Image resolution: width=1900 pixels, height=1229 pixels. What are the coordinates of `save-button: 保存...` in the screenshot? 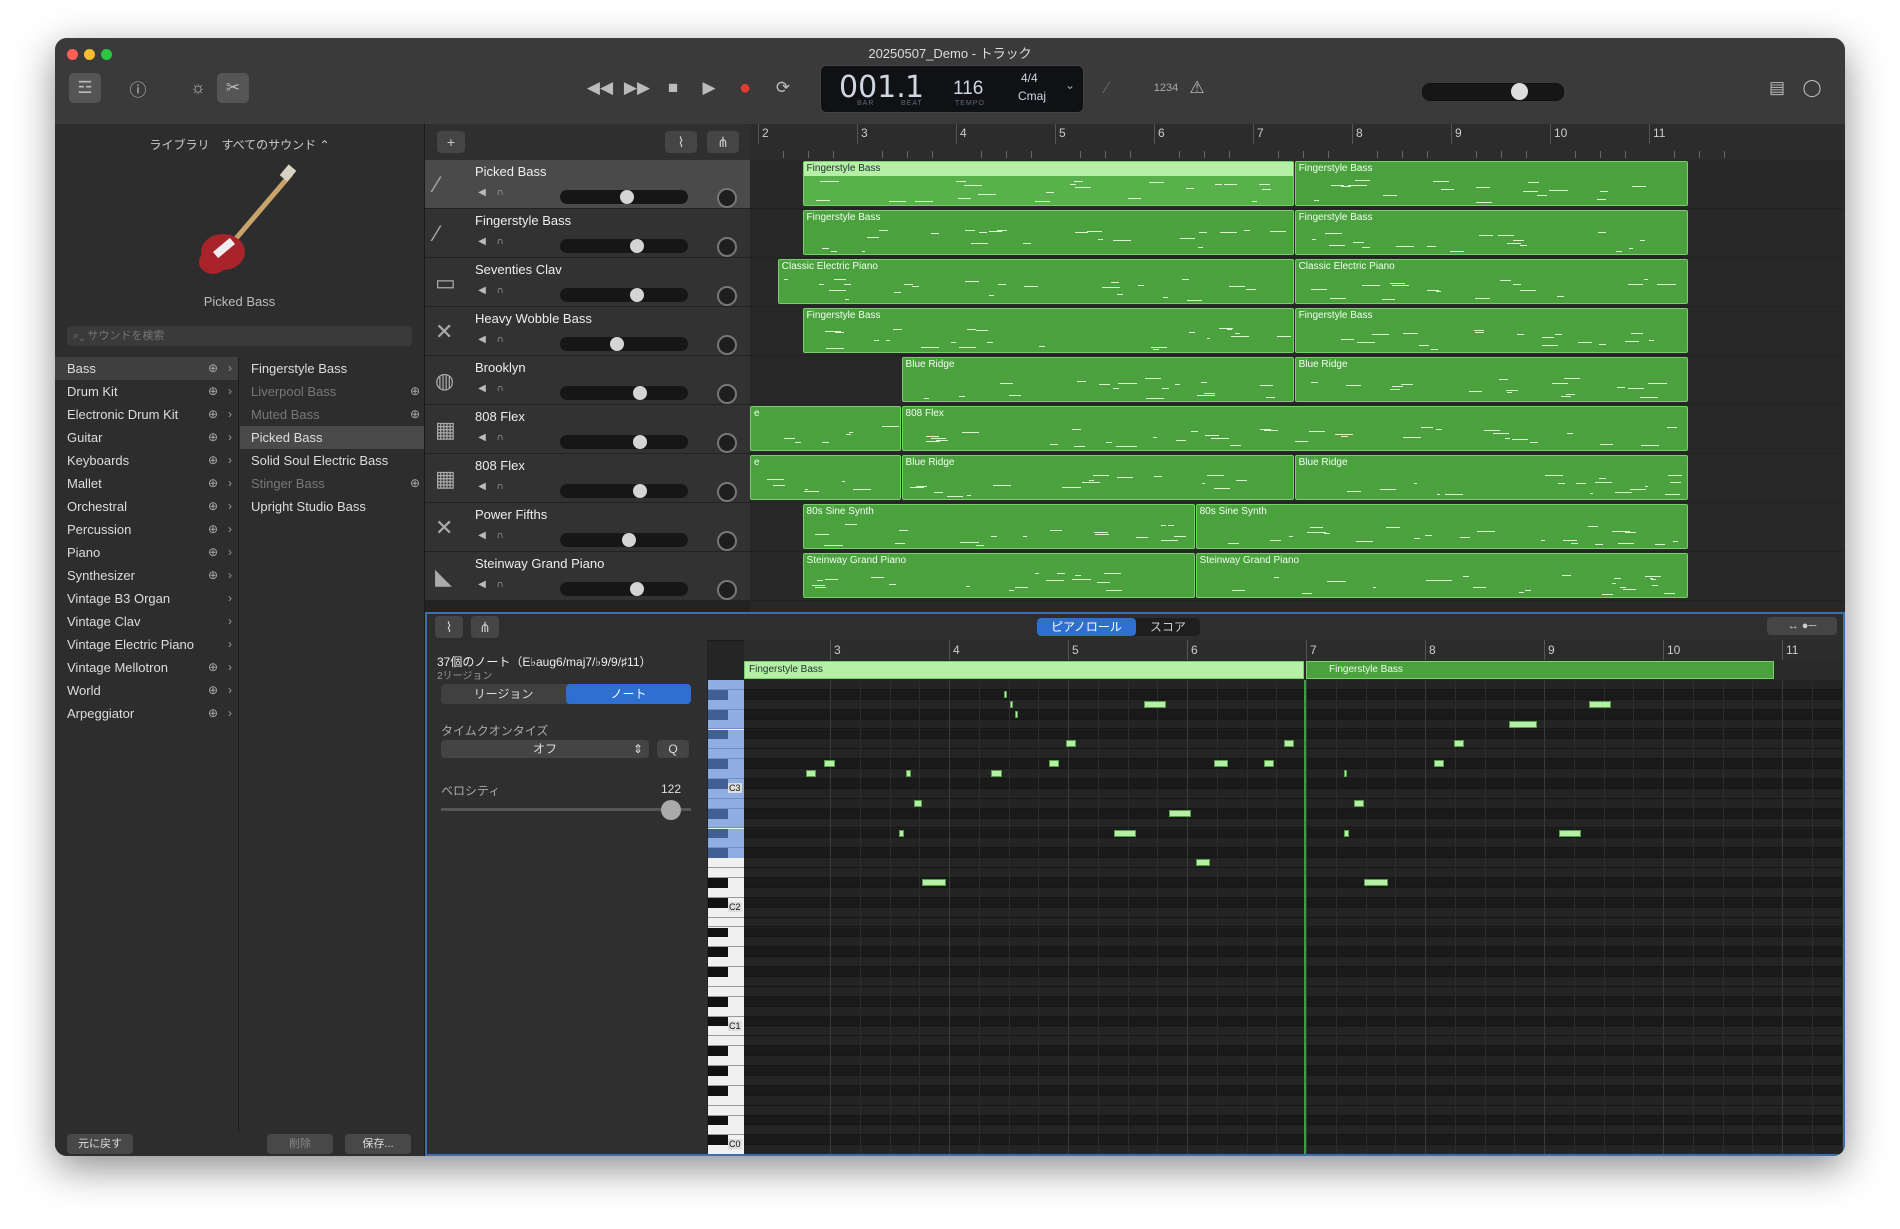 It's located at (378, 1144).